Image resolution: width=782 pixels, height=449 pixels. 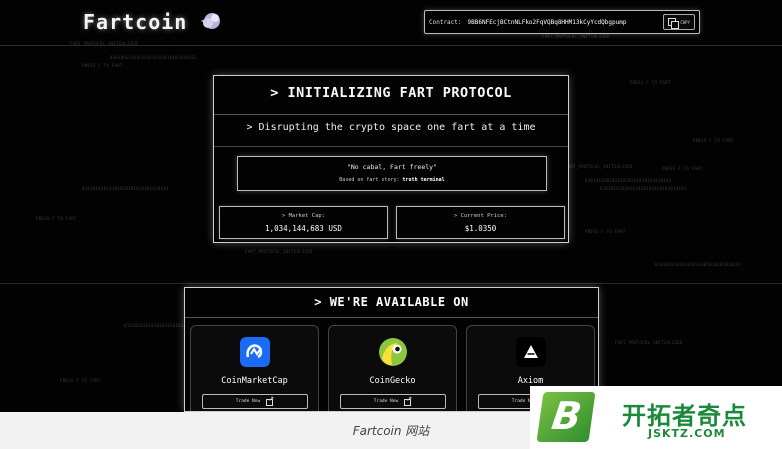 I want to click on quote-text: "No cabal, Fart freely", so click(x=391, y=167).